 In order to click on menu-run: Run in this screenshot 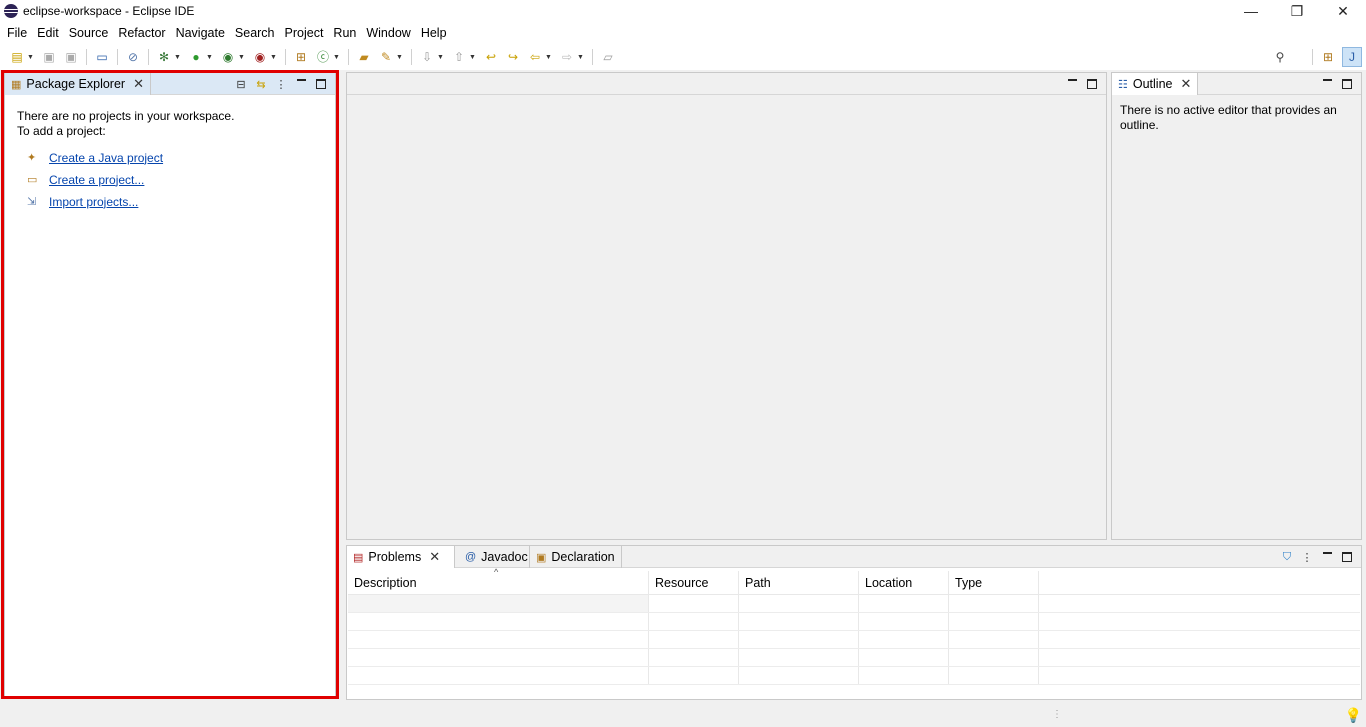, I will do `click(344, 33)`.